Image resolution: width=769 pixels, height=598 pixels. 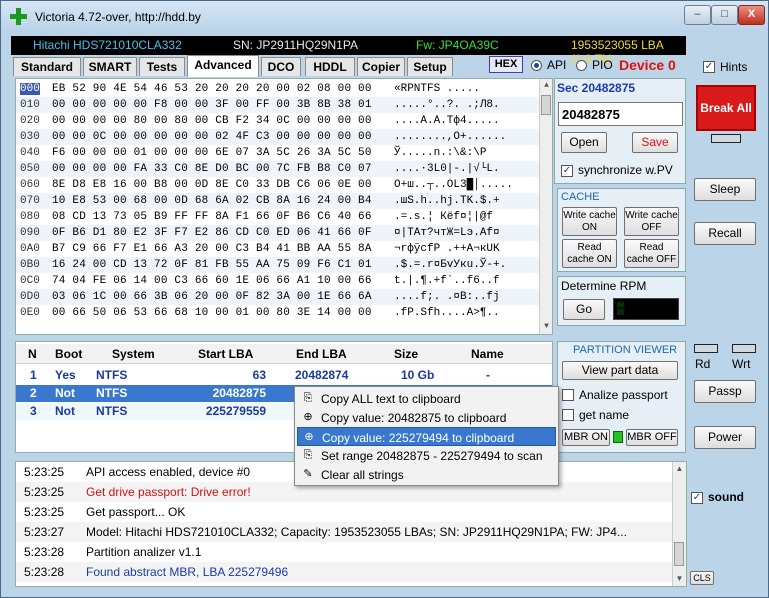 I want to click on sync-checkbox: ✓, so click(x=567, y=171).